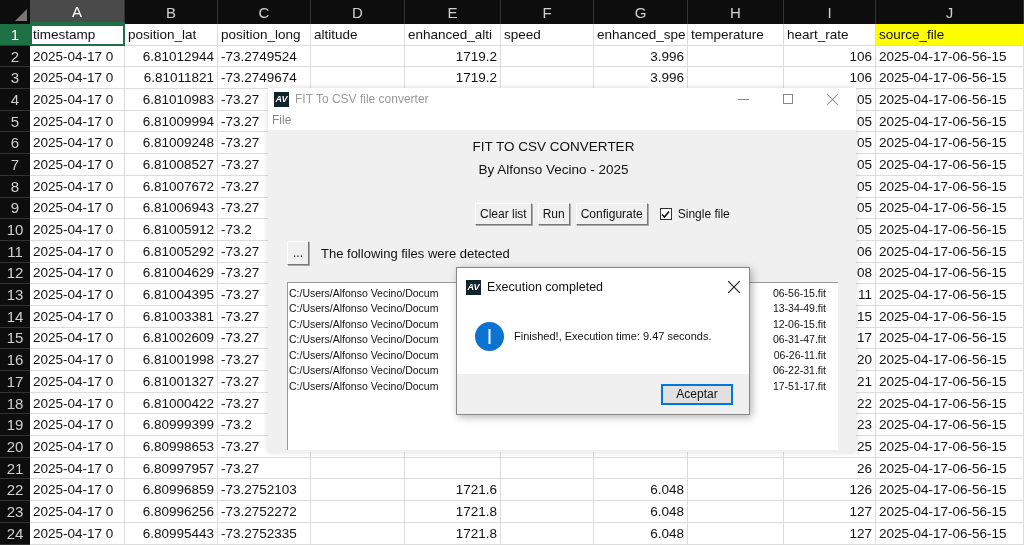  I want to click on column-header: F, so click(547, 12).